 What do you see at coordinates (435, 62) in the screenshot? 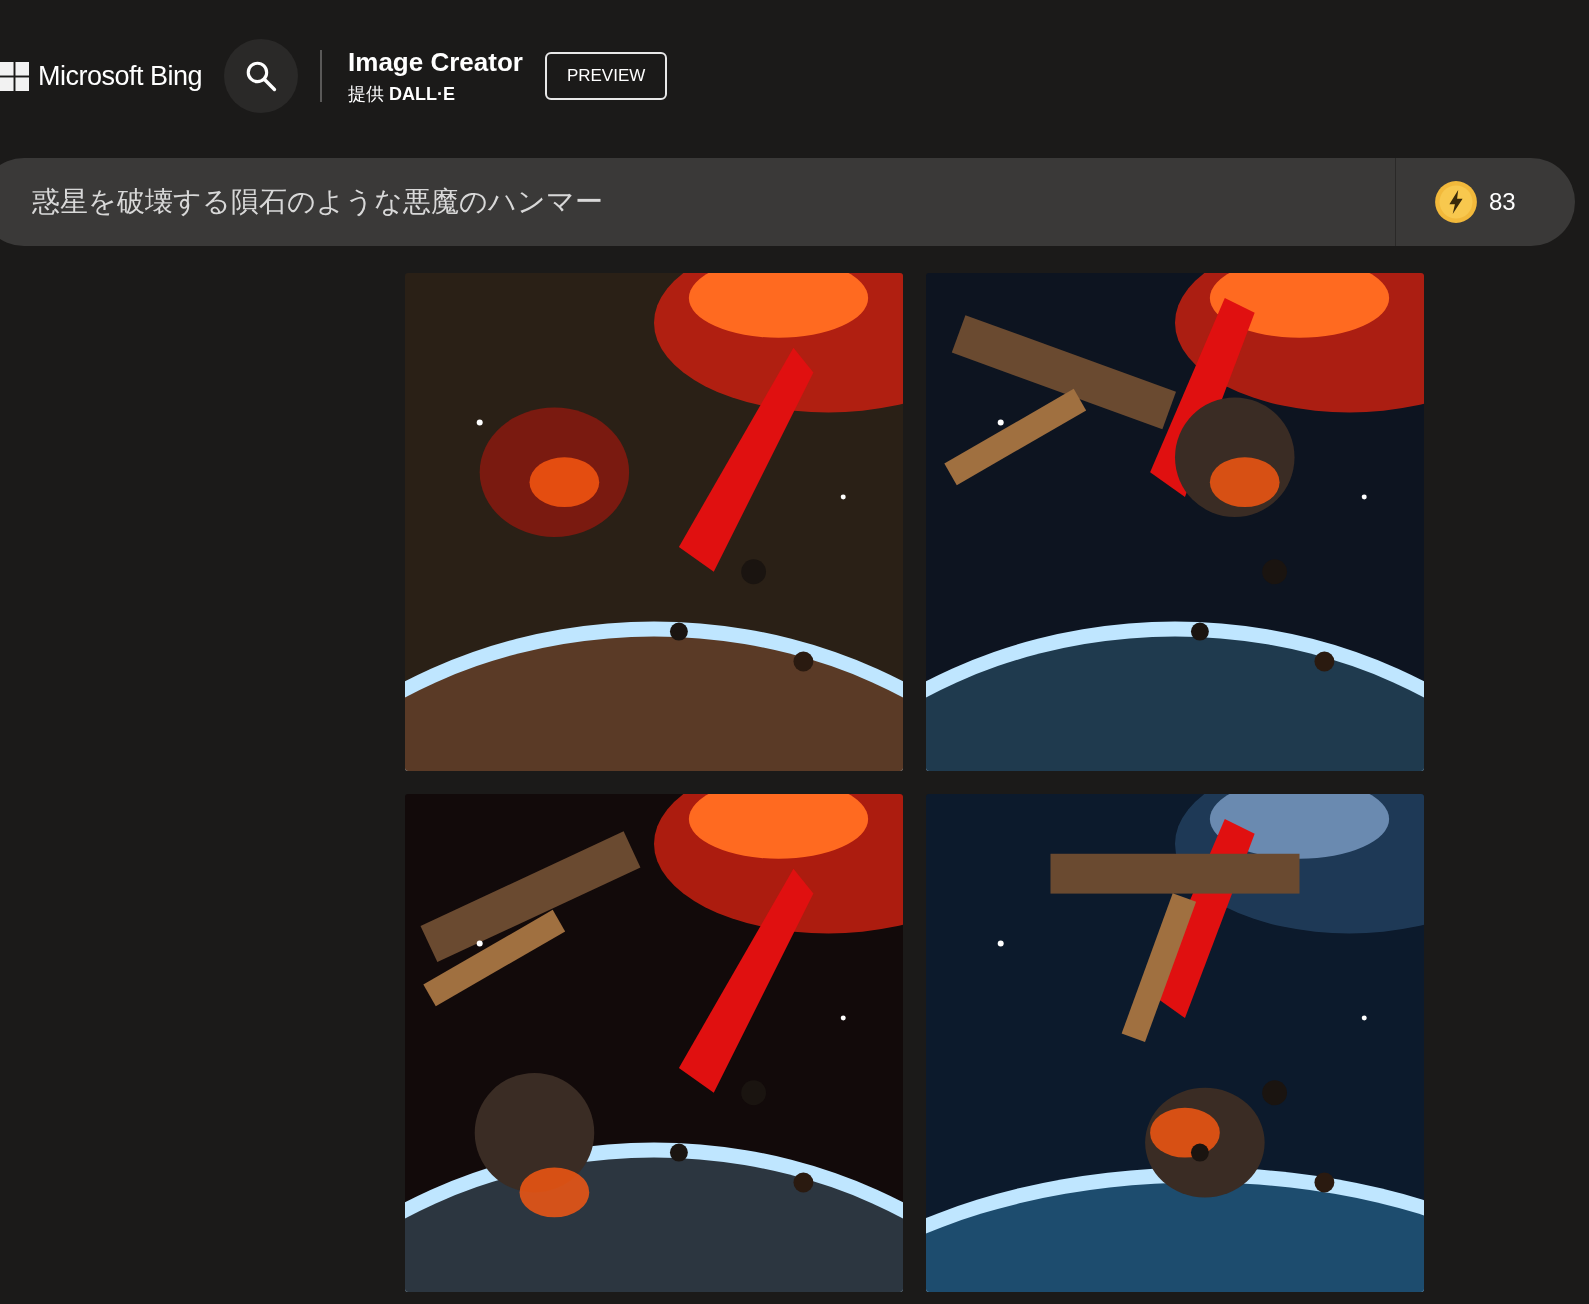
I see `app-title: Image Creator` at bounding box center [435, 62].